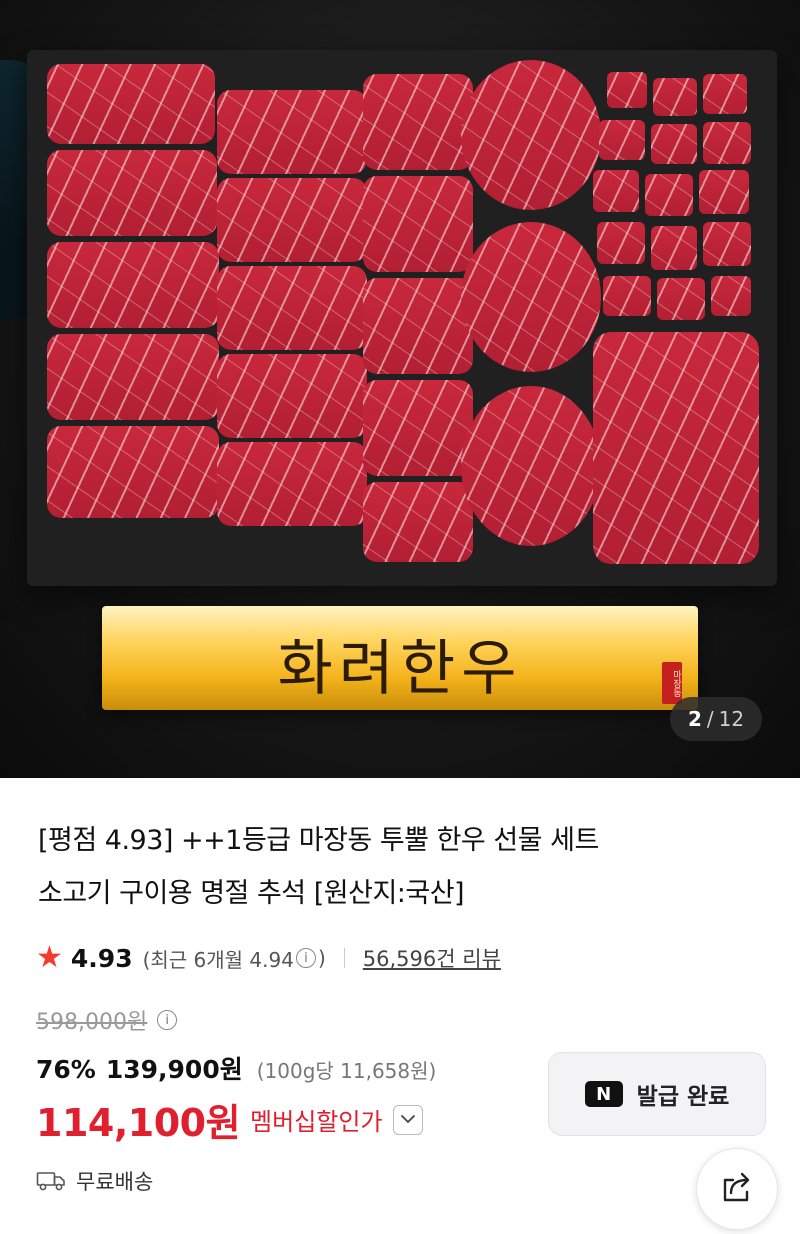 This screenshot has height=1234, width=800. I want to click on naver-n-icon: N, so click(603, 1094).